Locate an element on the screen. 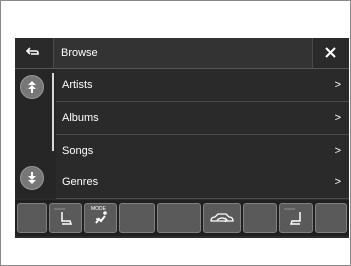 The width and height of the screenshot is (351, 266). header-bar: Browse is located at coordinates (182, 53).